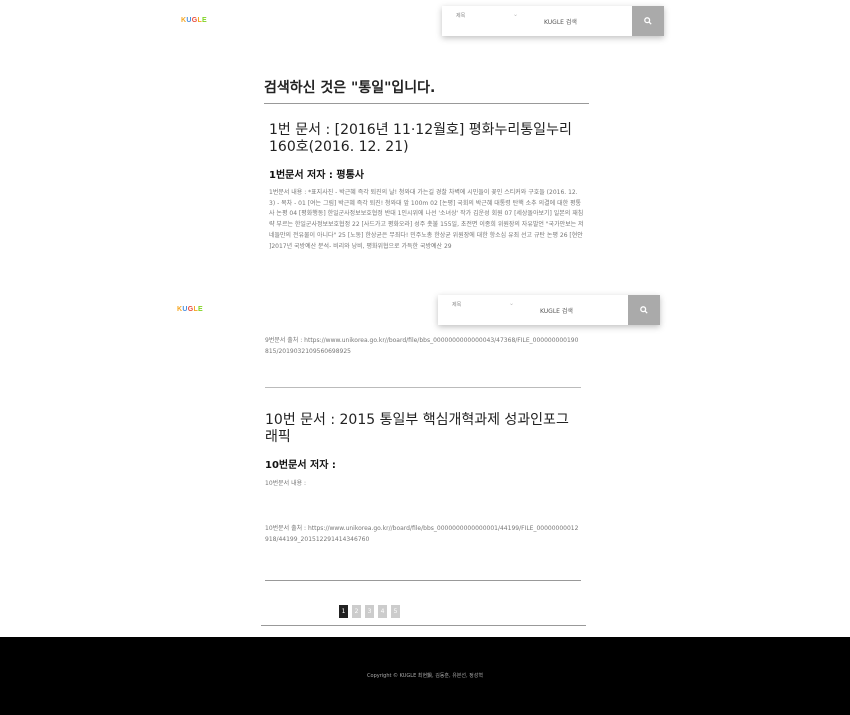  I want to click on page-button: 1, so click(343, 611).